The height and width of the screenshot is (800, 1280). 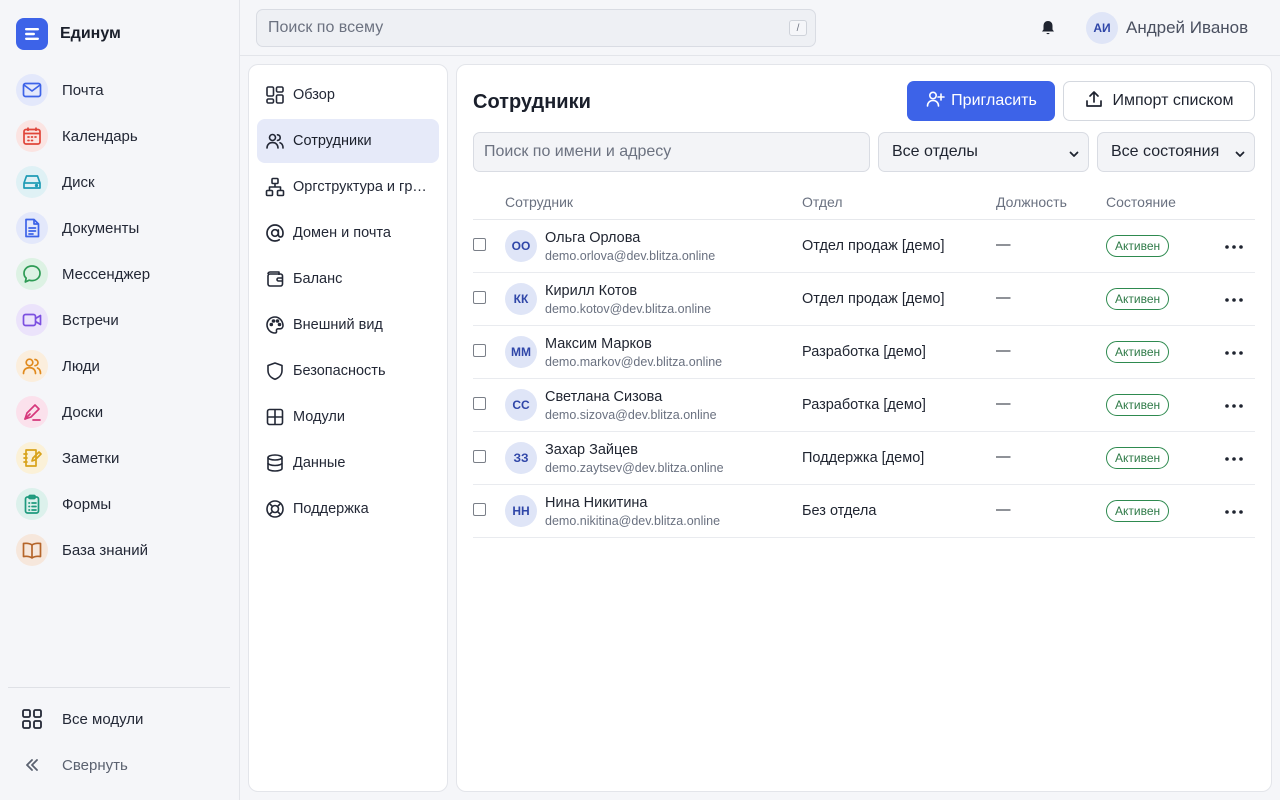 I want to click on user-menu: АИ Андрей Иванов, so click(x=1167, y=28).